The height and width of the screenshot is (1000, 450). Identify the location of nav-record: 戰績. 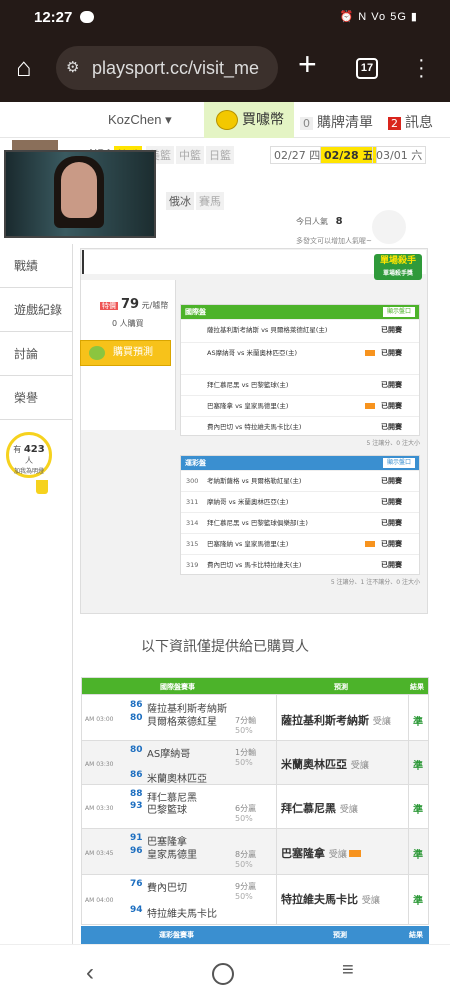
(36, 266).